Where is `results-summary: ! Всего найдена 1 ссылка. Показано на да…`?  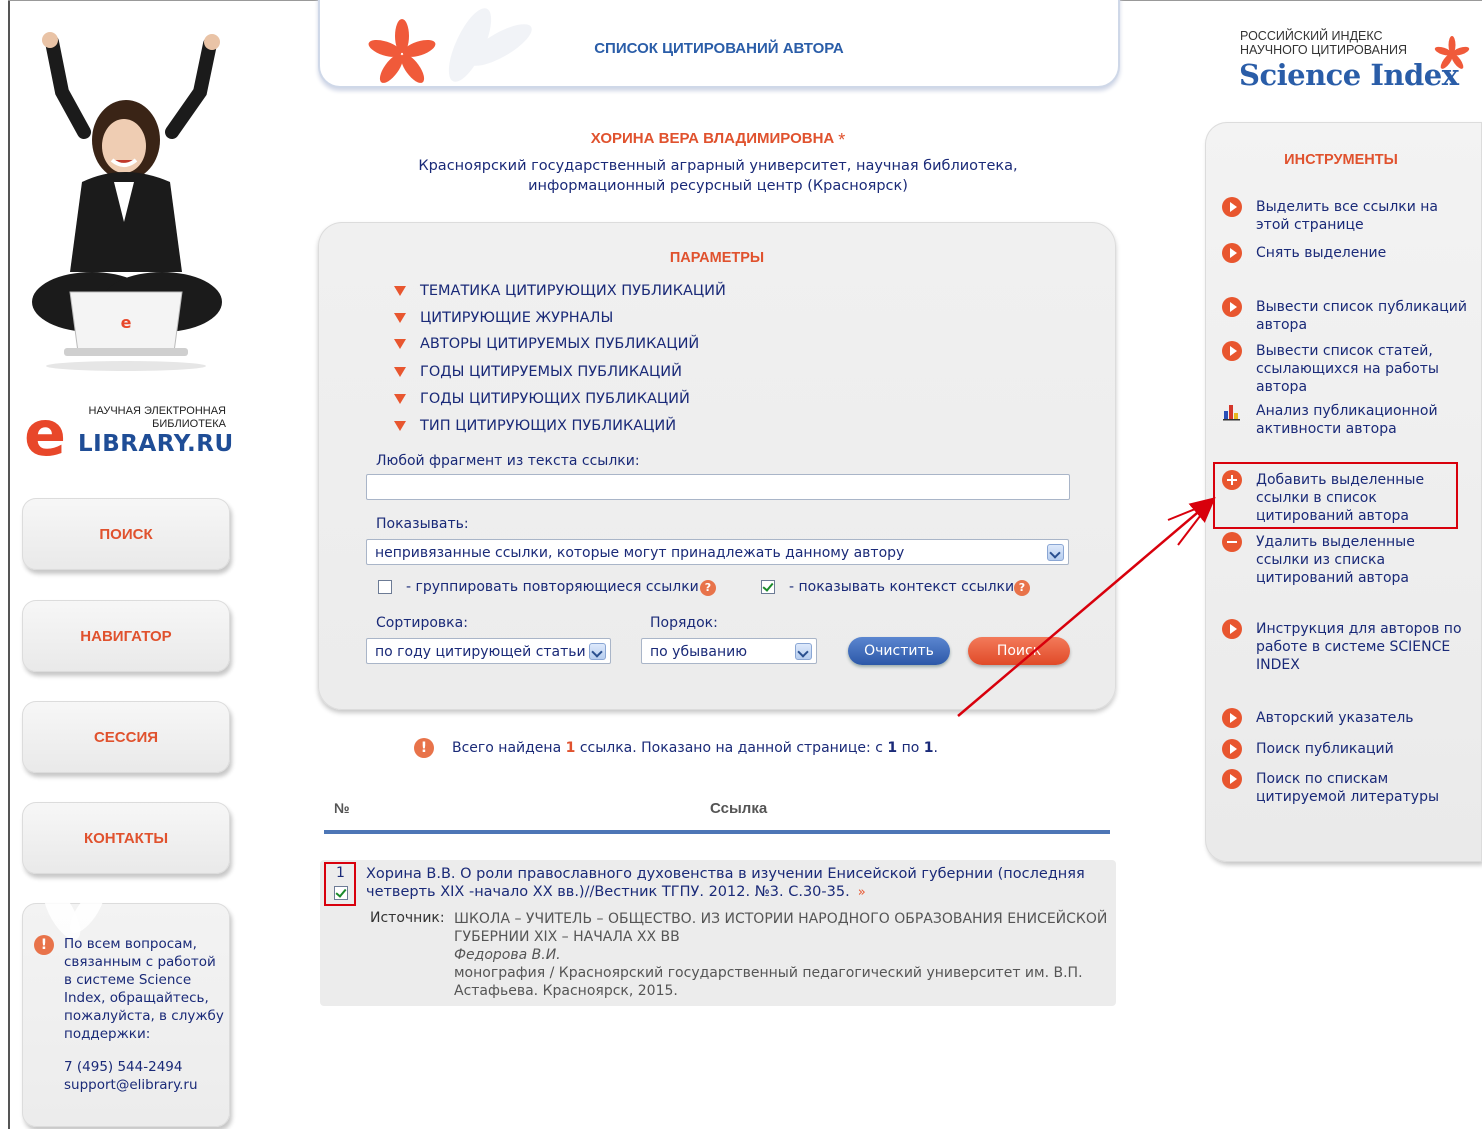 results-summary: ! Всего найдена 1 ссылка. Показано на да… is located at coordinates (676, 748).